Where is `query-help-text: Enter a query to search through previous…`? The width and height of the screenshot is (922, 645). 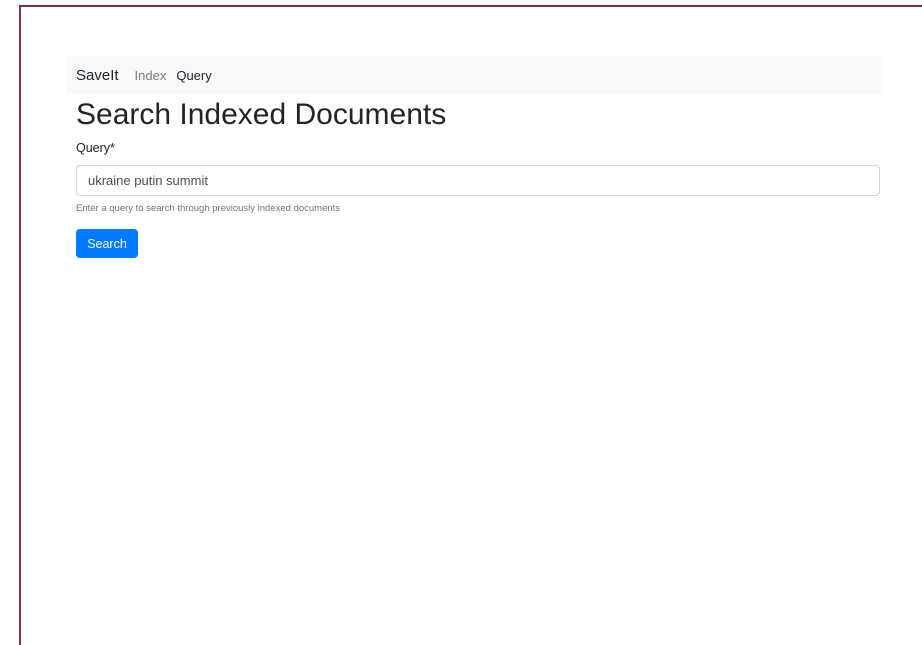
query-help-text: Enter a query to search through previous… is located at coordinates (208, 208).